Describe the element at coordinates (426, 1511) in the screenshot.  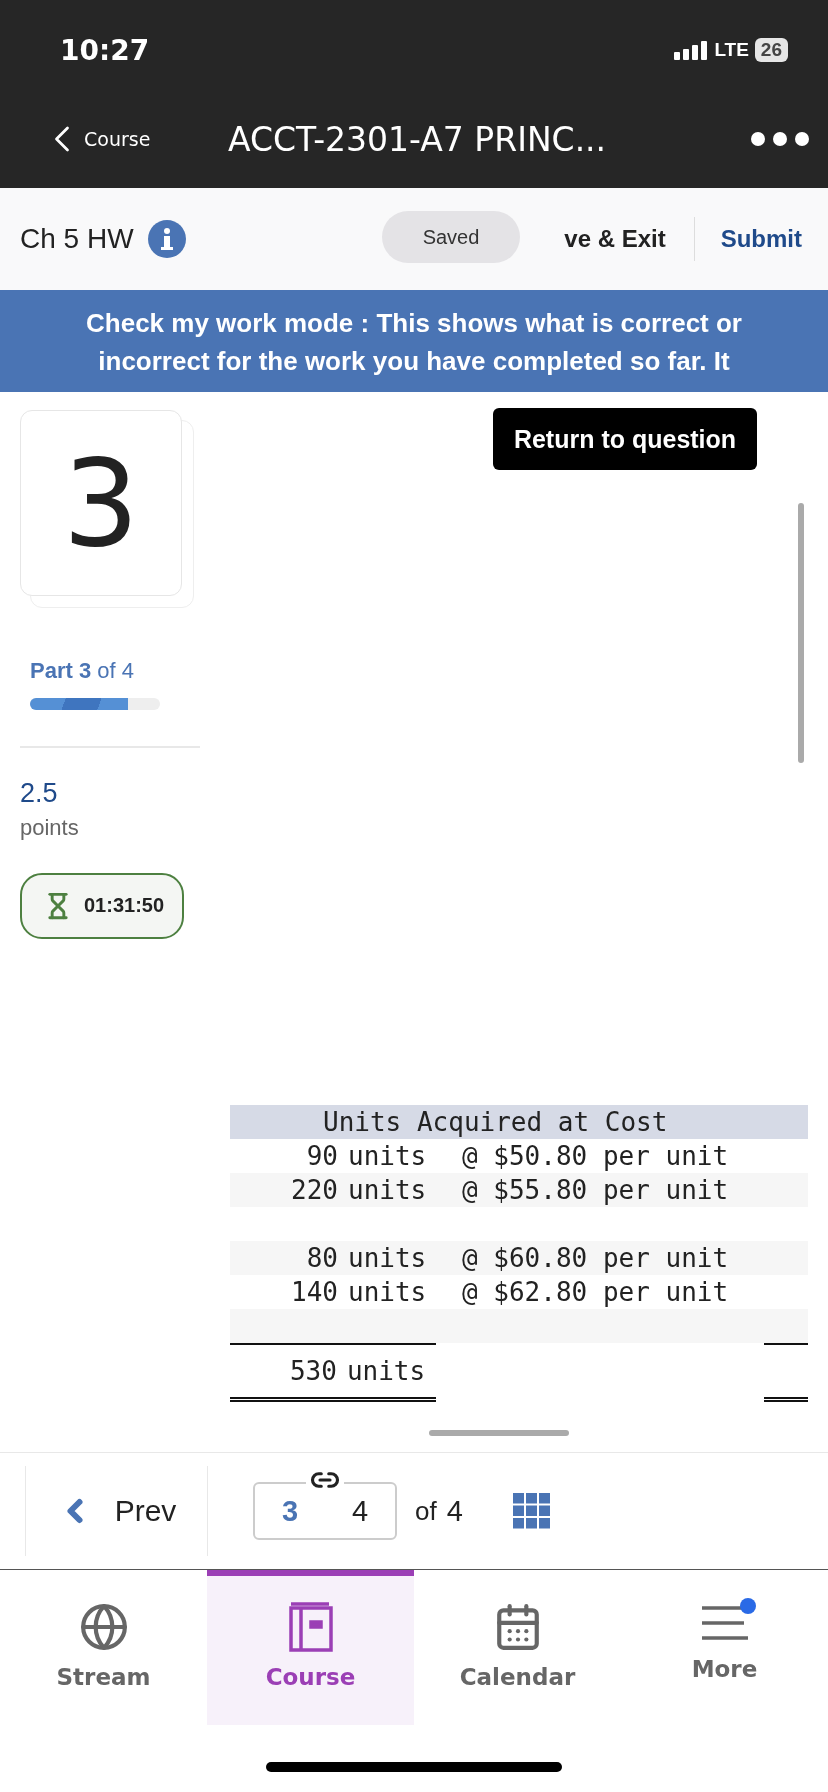
I see `of-label: of` at that location.